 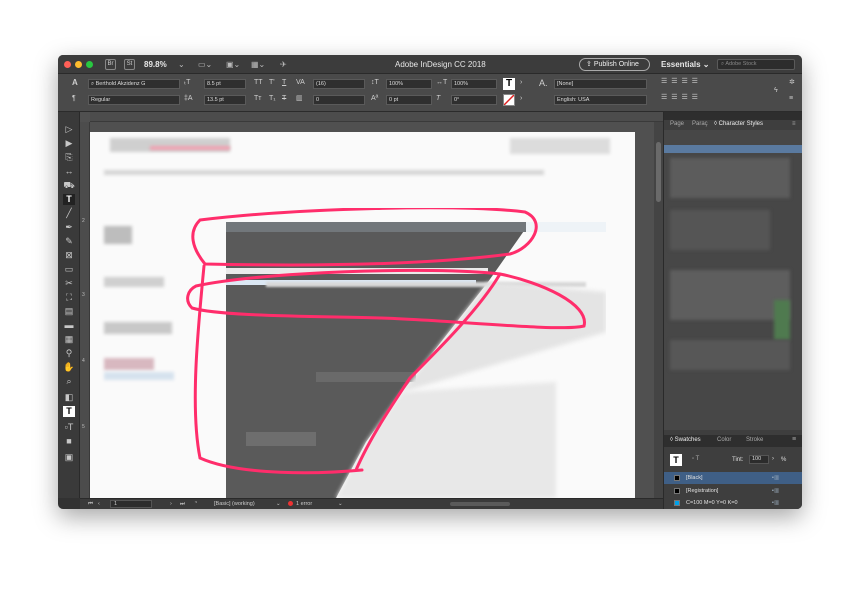 What do you see at coordinates (69, 427) in the screenshot?
I see `formatting-affects-icon: ▫T` at bounding box center [69, 427].